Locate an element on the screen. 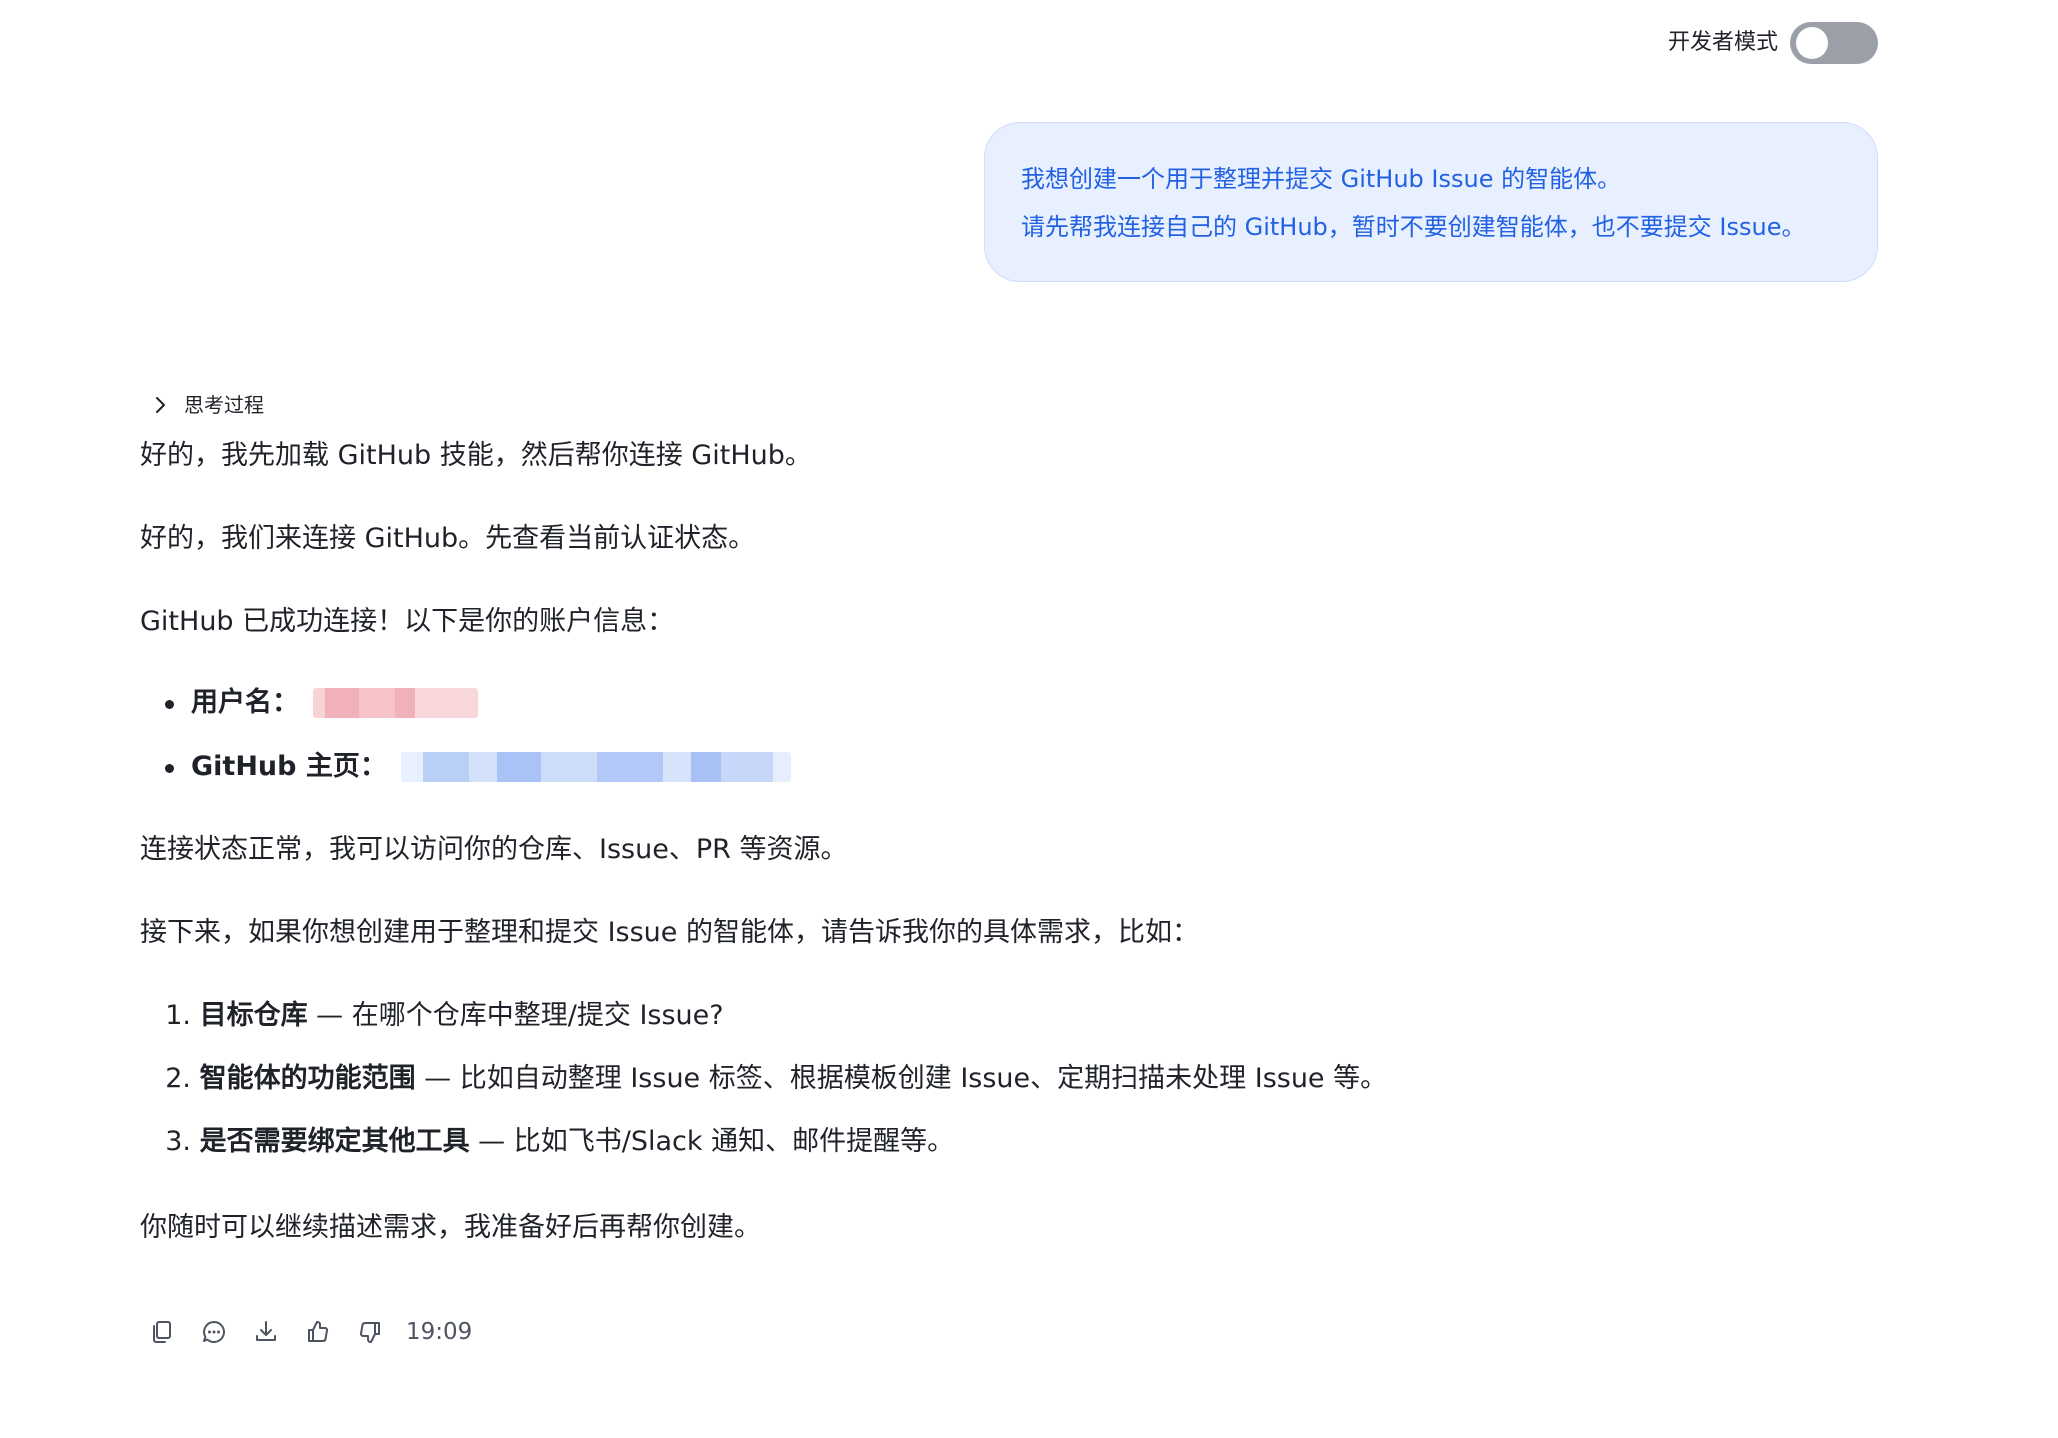 Image resolution: width=2058 pixels, height=1438 pixels. switch-knob is located at coordinates (1812, 43).